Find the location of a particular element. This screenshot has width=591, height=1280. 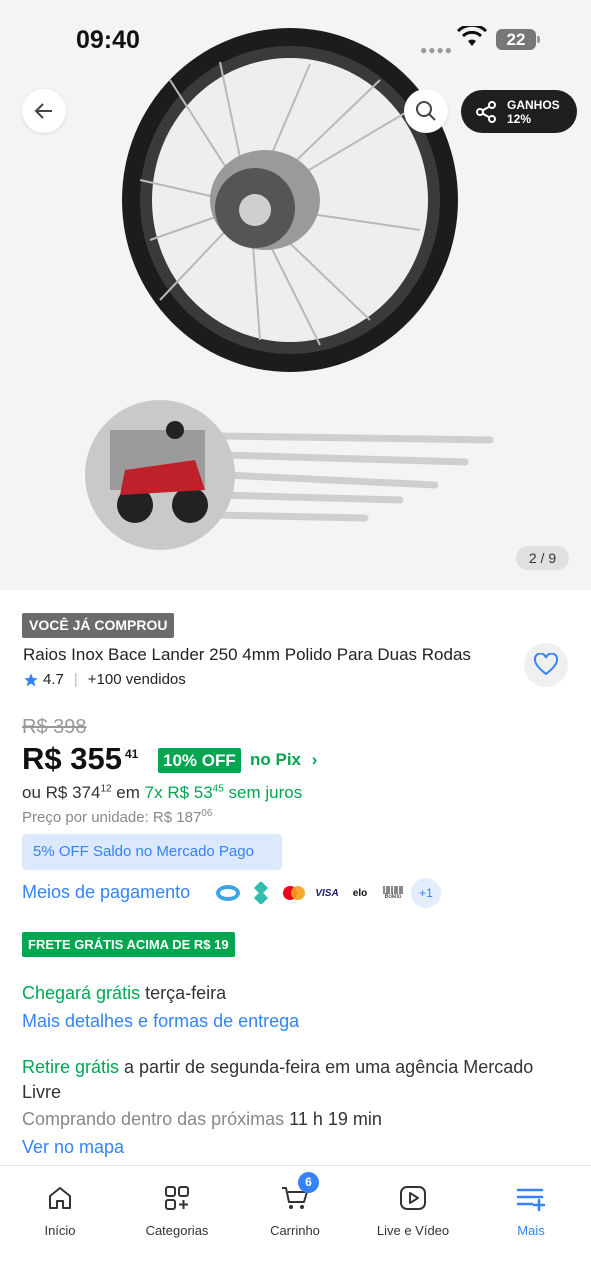

buy-within-time: 11 h 19 min is located at coordinates (335, 1119).